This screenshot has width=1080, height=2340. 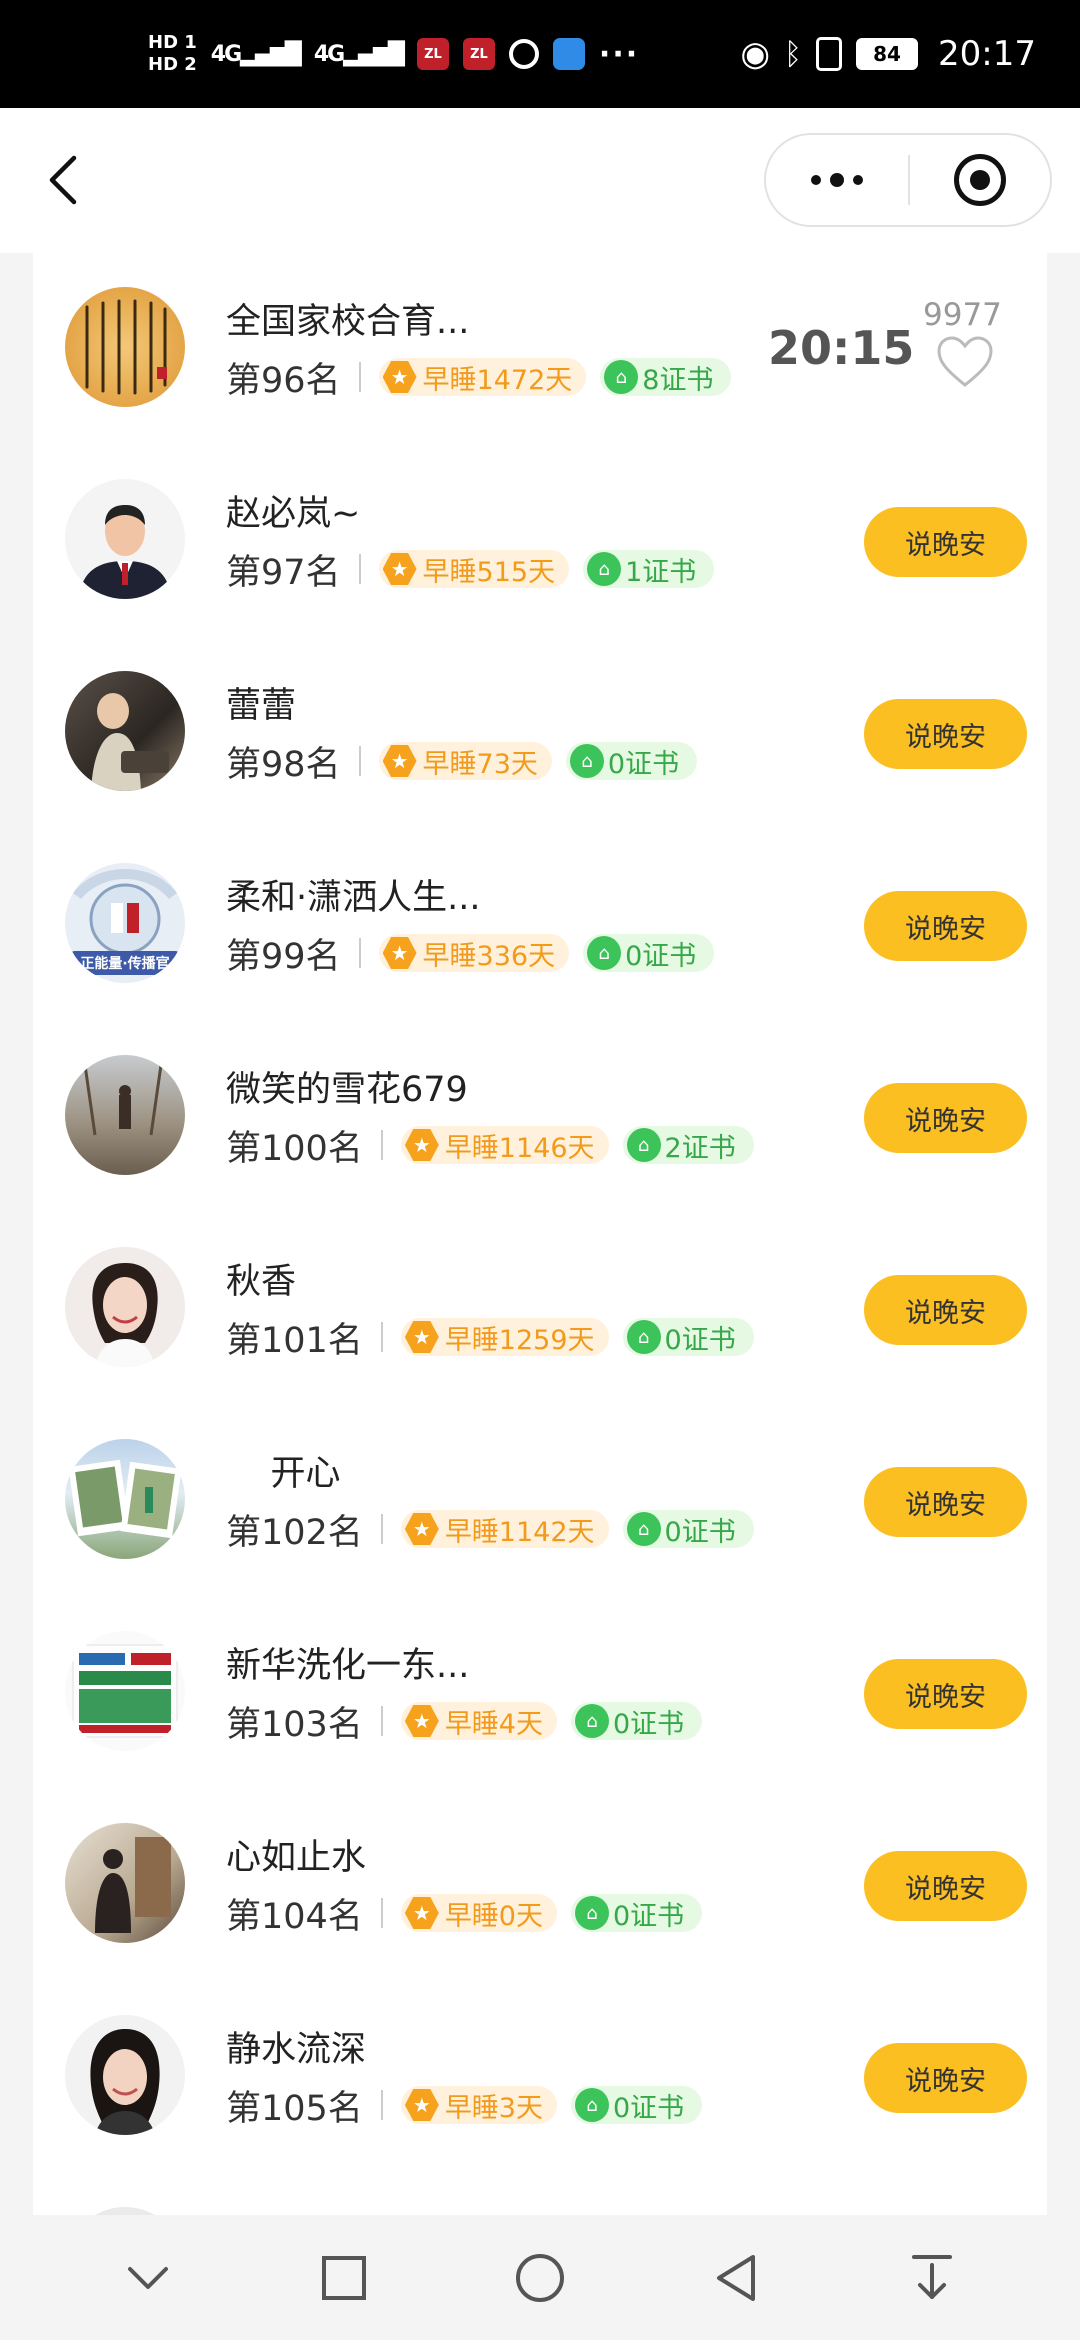 What do you see at coordinates (980, 180) in the screenshot?
I see `close-miniapp-button` at bounding box center [980, 180].